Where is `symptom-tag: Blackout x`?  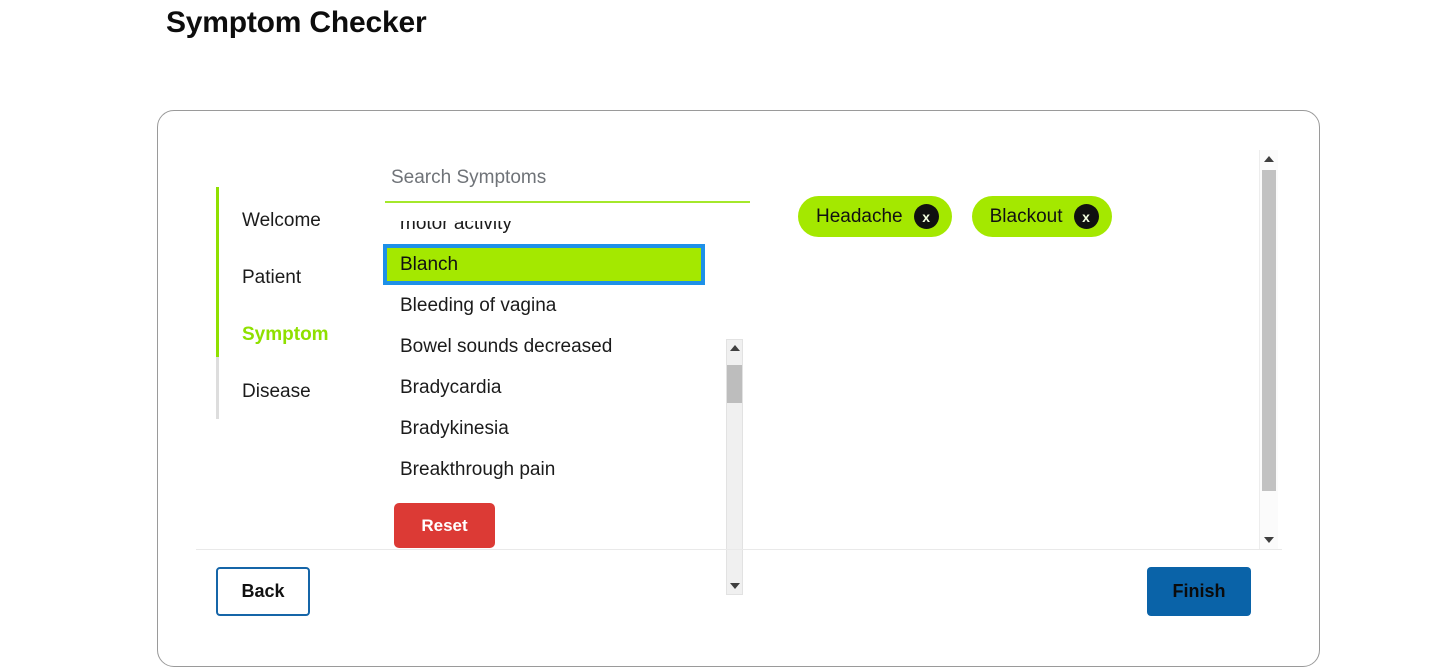 symptom-tag: Blackout x is located at coordinates (1041, 216).